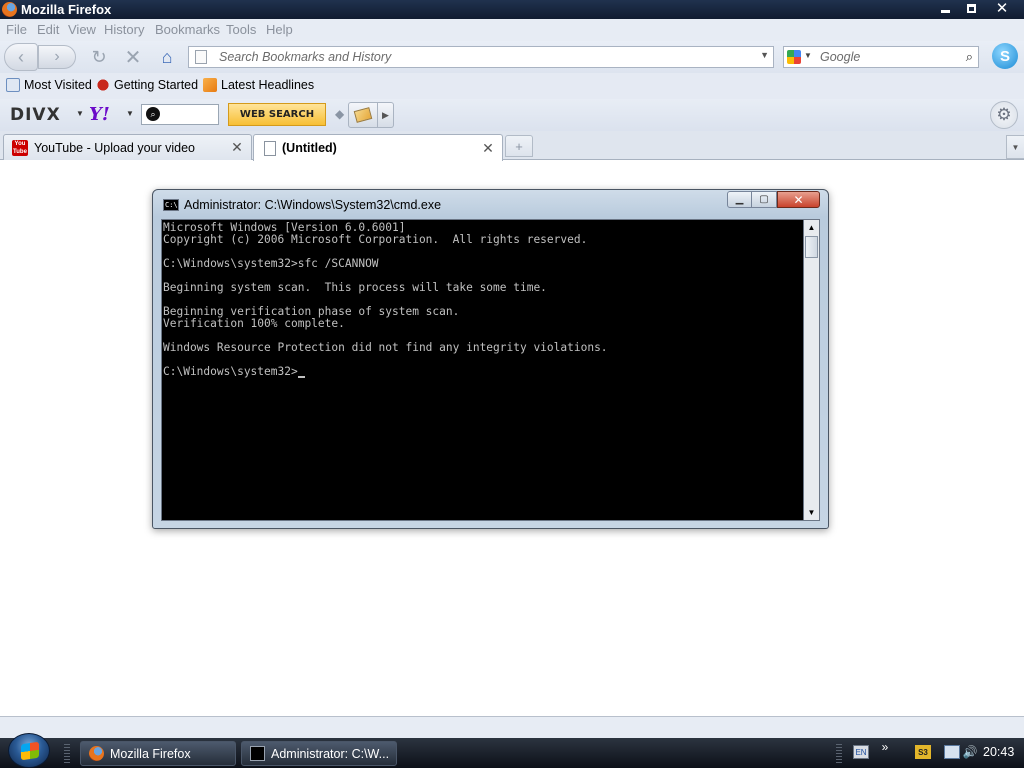 The width and height of the screenshot is (1024, 768). I want to click on stop-button: ✕, so click(133, 57).